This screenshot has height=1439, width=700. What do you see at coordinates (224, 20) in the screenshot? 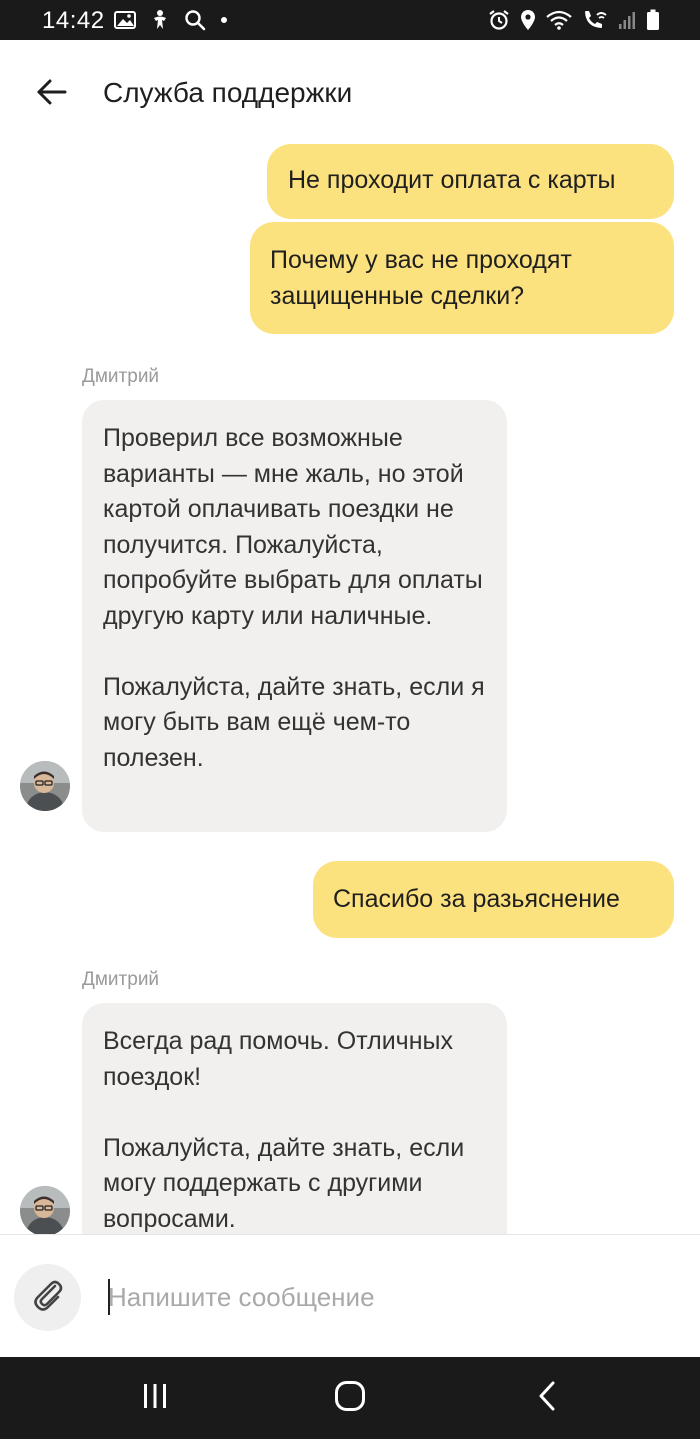
I see `dot-icon` at bounding box center [224, 20].